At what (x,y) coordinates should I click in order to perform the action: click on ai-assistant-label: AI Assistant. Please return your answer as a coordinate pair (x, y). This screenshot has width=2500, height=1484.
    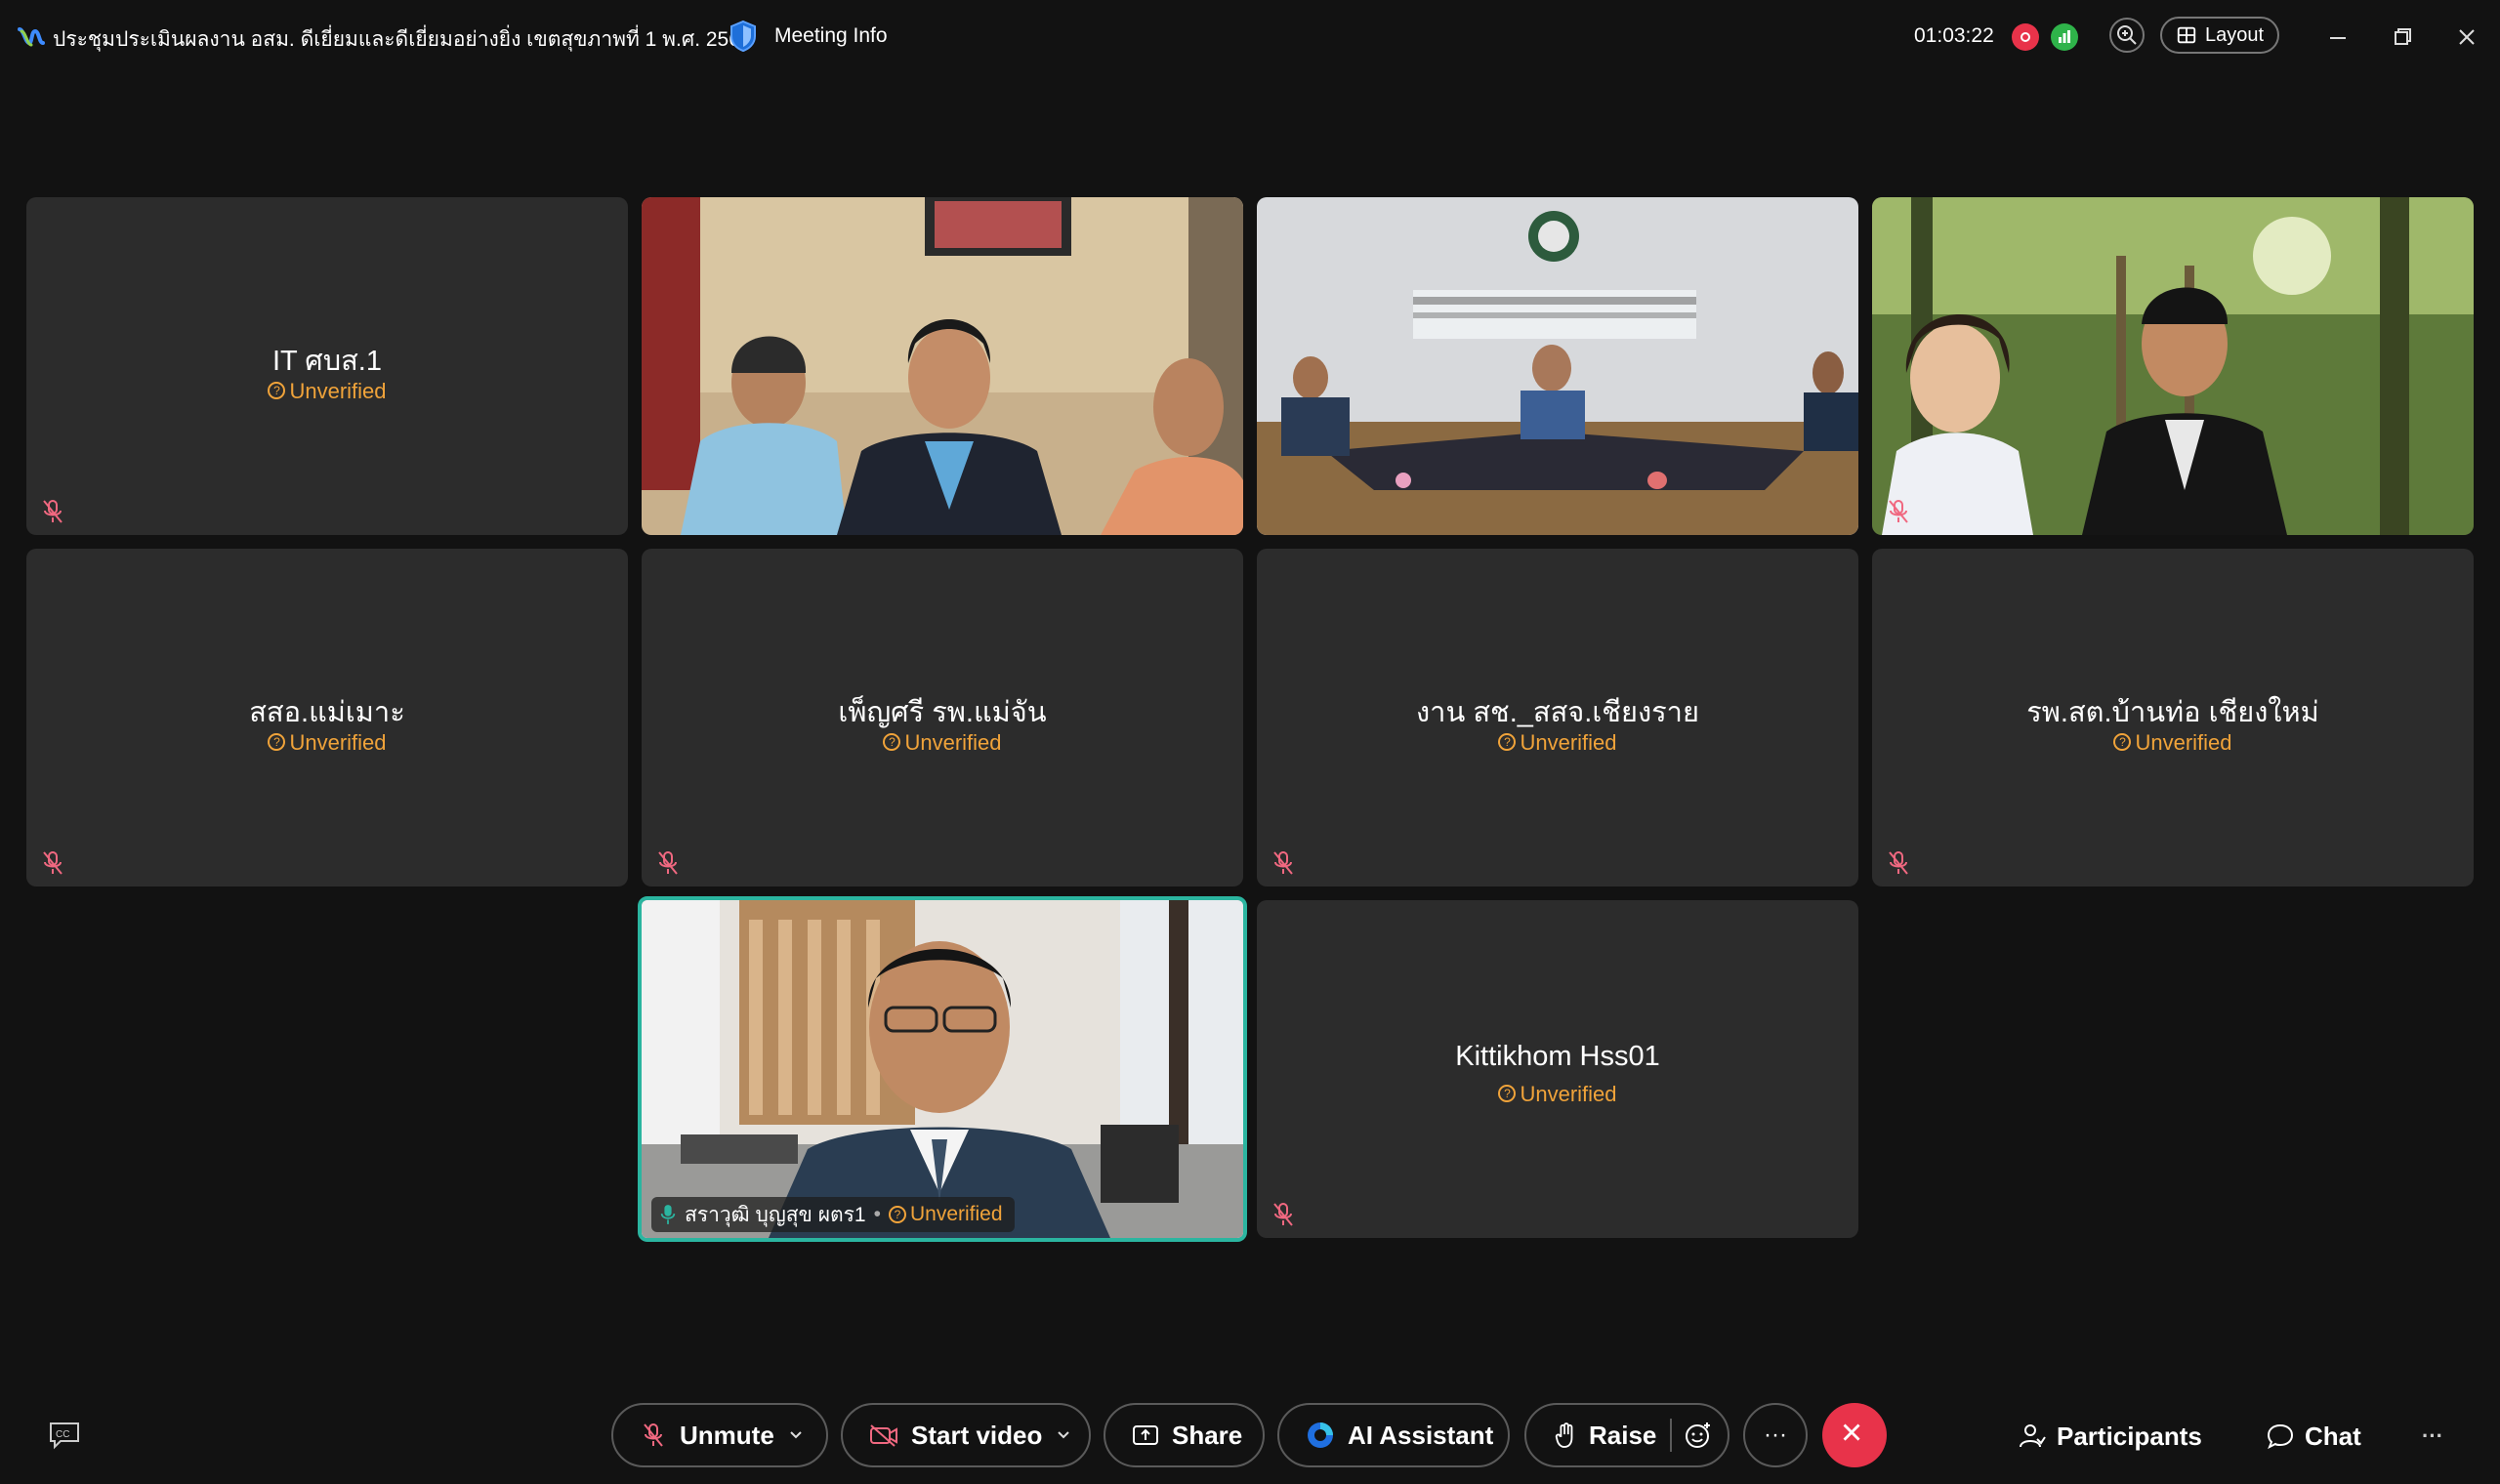
    Looking at the image, I should click on (1421, 1435).